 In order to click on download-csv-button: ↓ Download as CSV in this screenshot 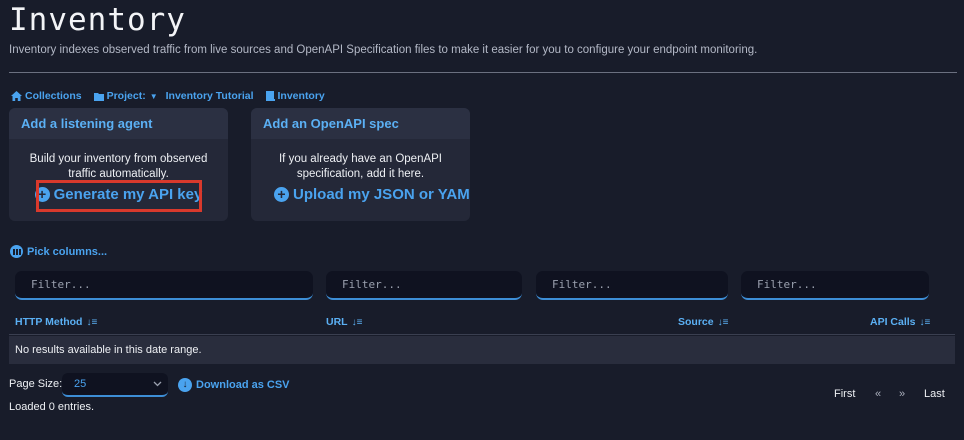, I will do `click(234, 385)`.